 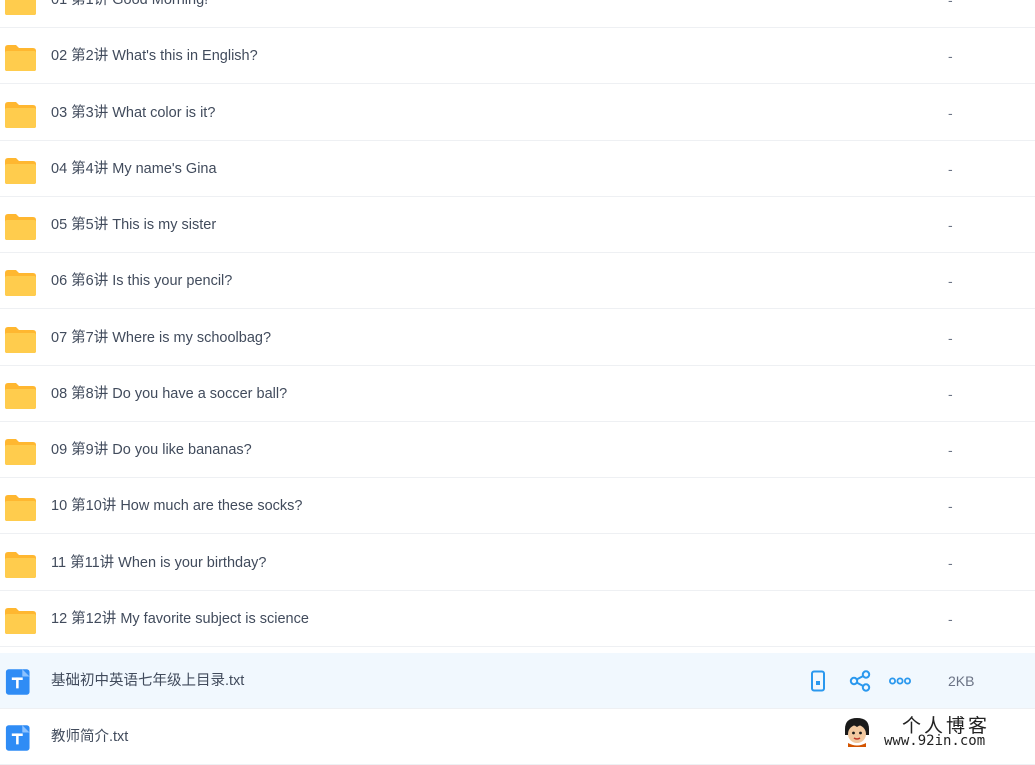 What do you see at coordinates (517, 450) in the screenshot?
I see `file-row: 09 第9讲 Do you like bananas? -` at bounding box center [517, 450].